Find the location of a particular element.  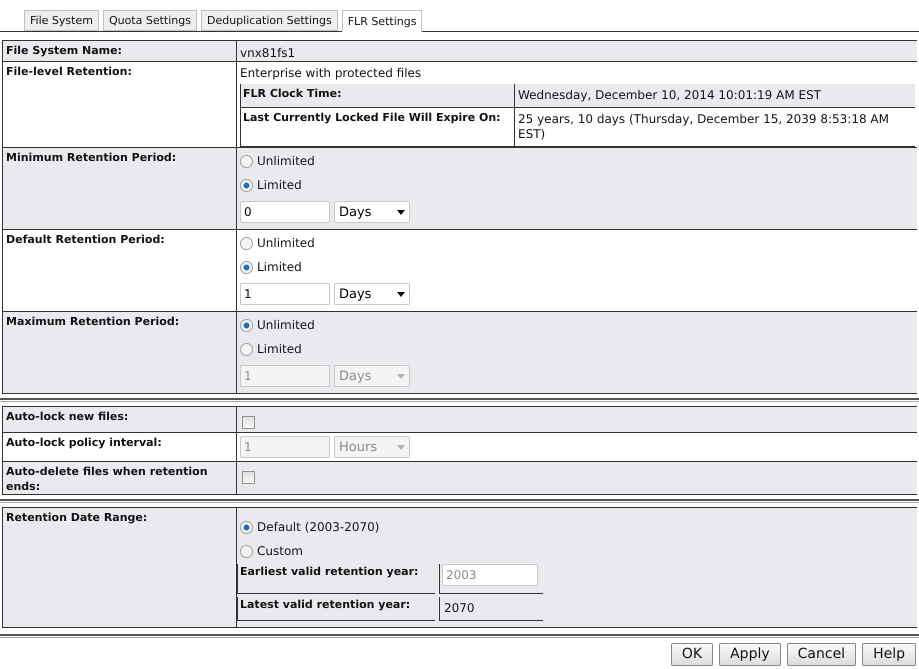

tab: File System is located at coordinates (61, 20).